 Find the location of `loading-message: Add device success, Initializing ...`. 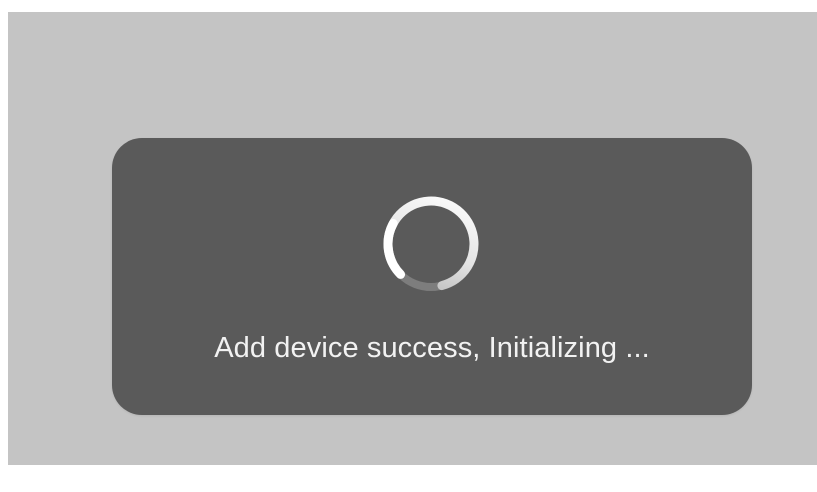

loading-message: Add device success, Initializing ... is located at coordinates (432, 348).